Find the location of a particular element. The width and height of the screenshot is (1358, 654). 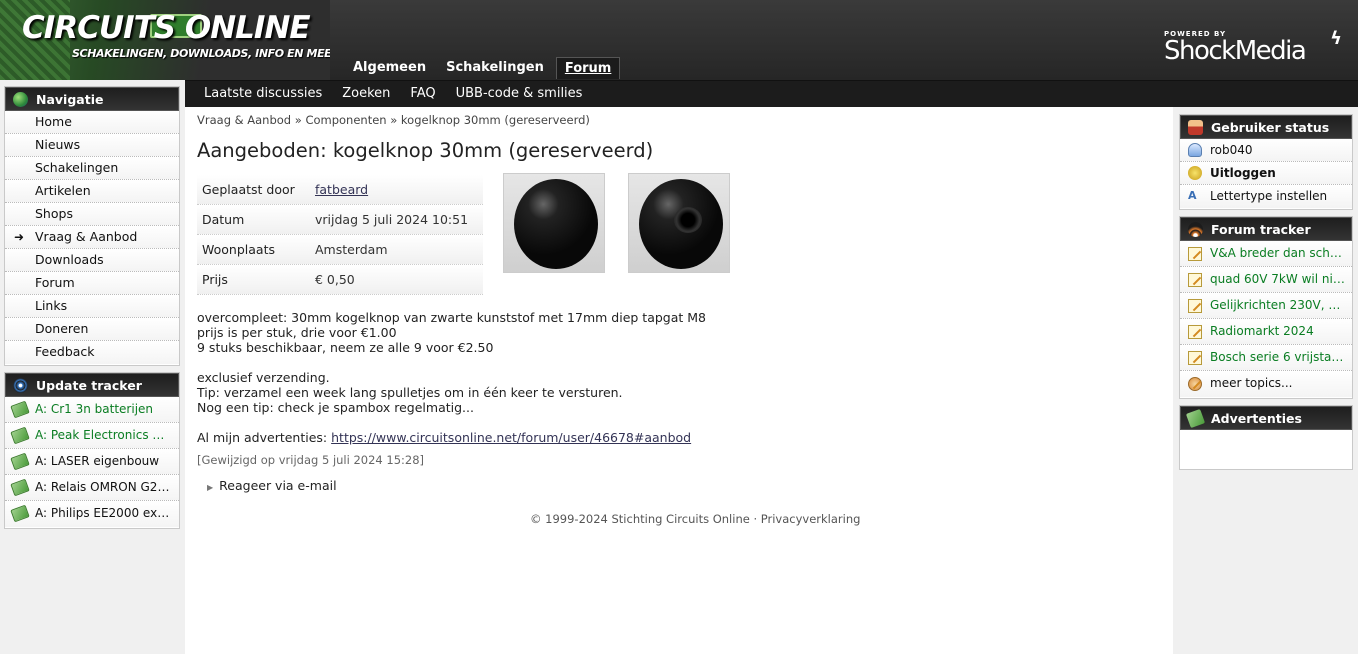

nav-item-links: Links is located at coordinates (92, 306).